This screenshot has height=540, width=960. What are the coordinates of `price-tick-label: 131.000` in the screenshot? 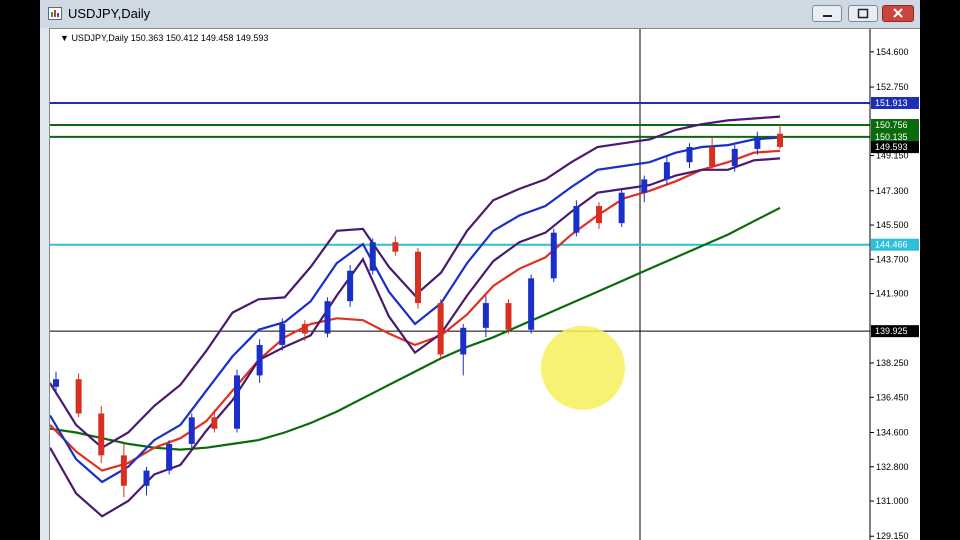 It's located at (892, 501).